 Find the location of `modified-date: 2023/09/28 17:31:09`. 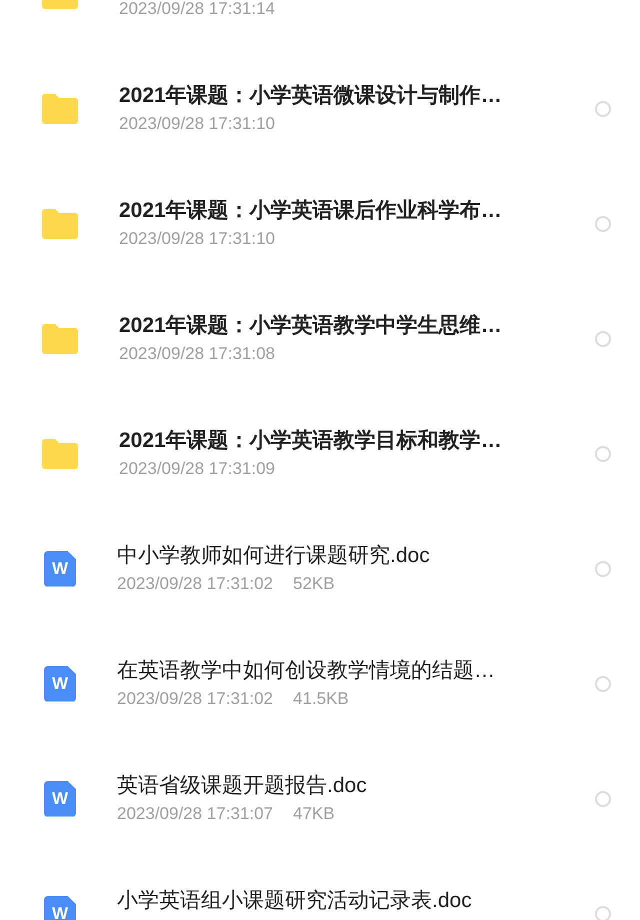

modified-date: 2023/09/28 17:31:09 is located at coordinates (197, 469).